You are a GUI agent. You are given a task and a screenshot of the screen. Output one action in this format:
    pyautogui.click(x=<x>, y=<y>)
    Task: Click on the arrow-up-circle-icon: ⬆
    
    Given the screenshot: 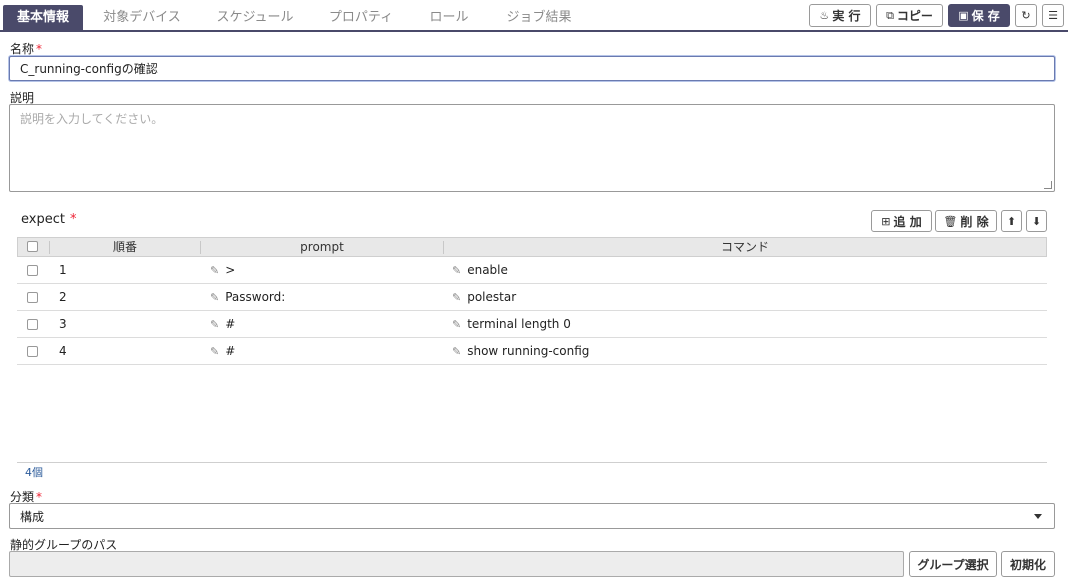 What is the action you would take?
    pyautogui.click(x=1011, y=221)
    